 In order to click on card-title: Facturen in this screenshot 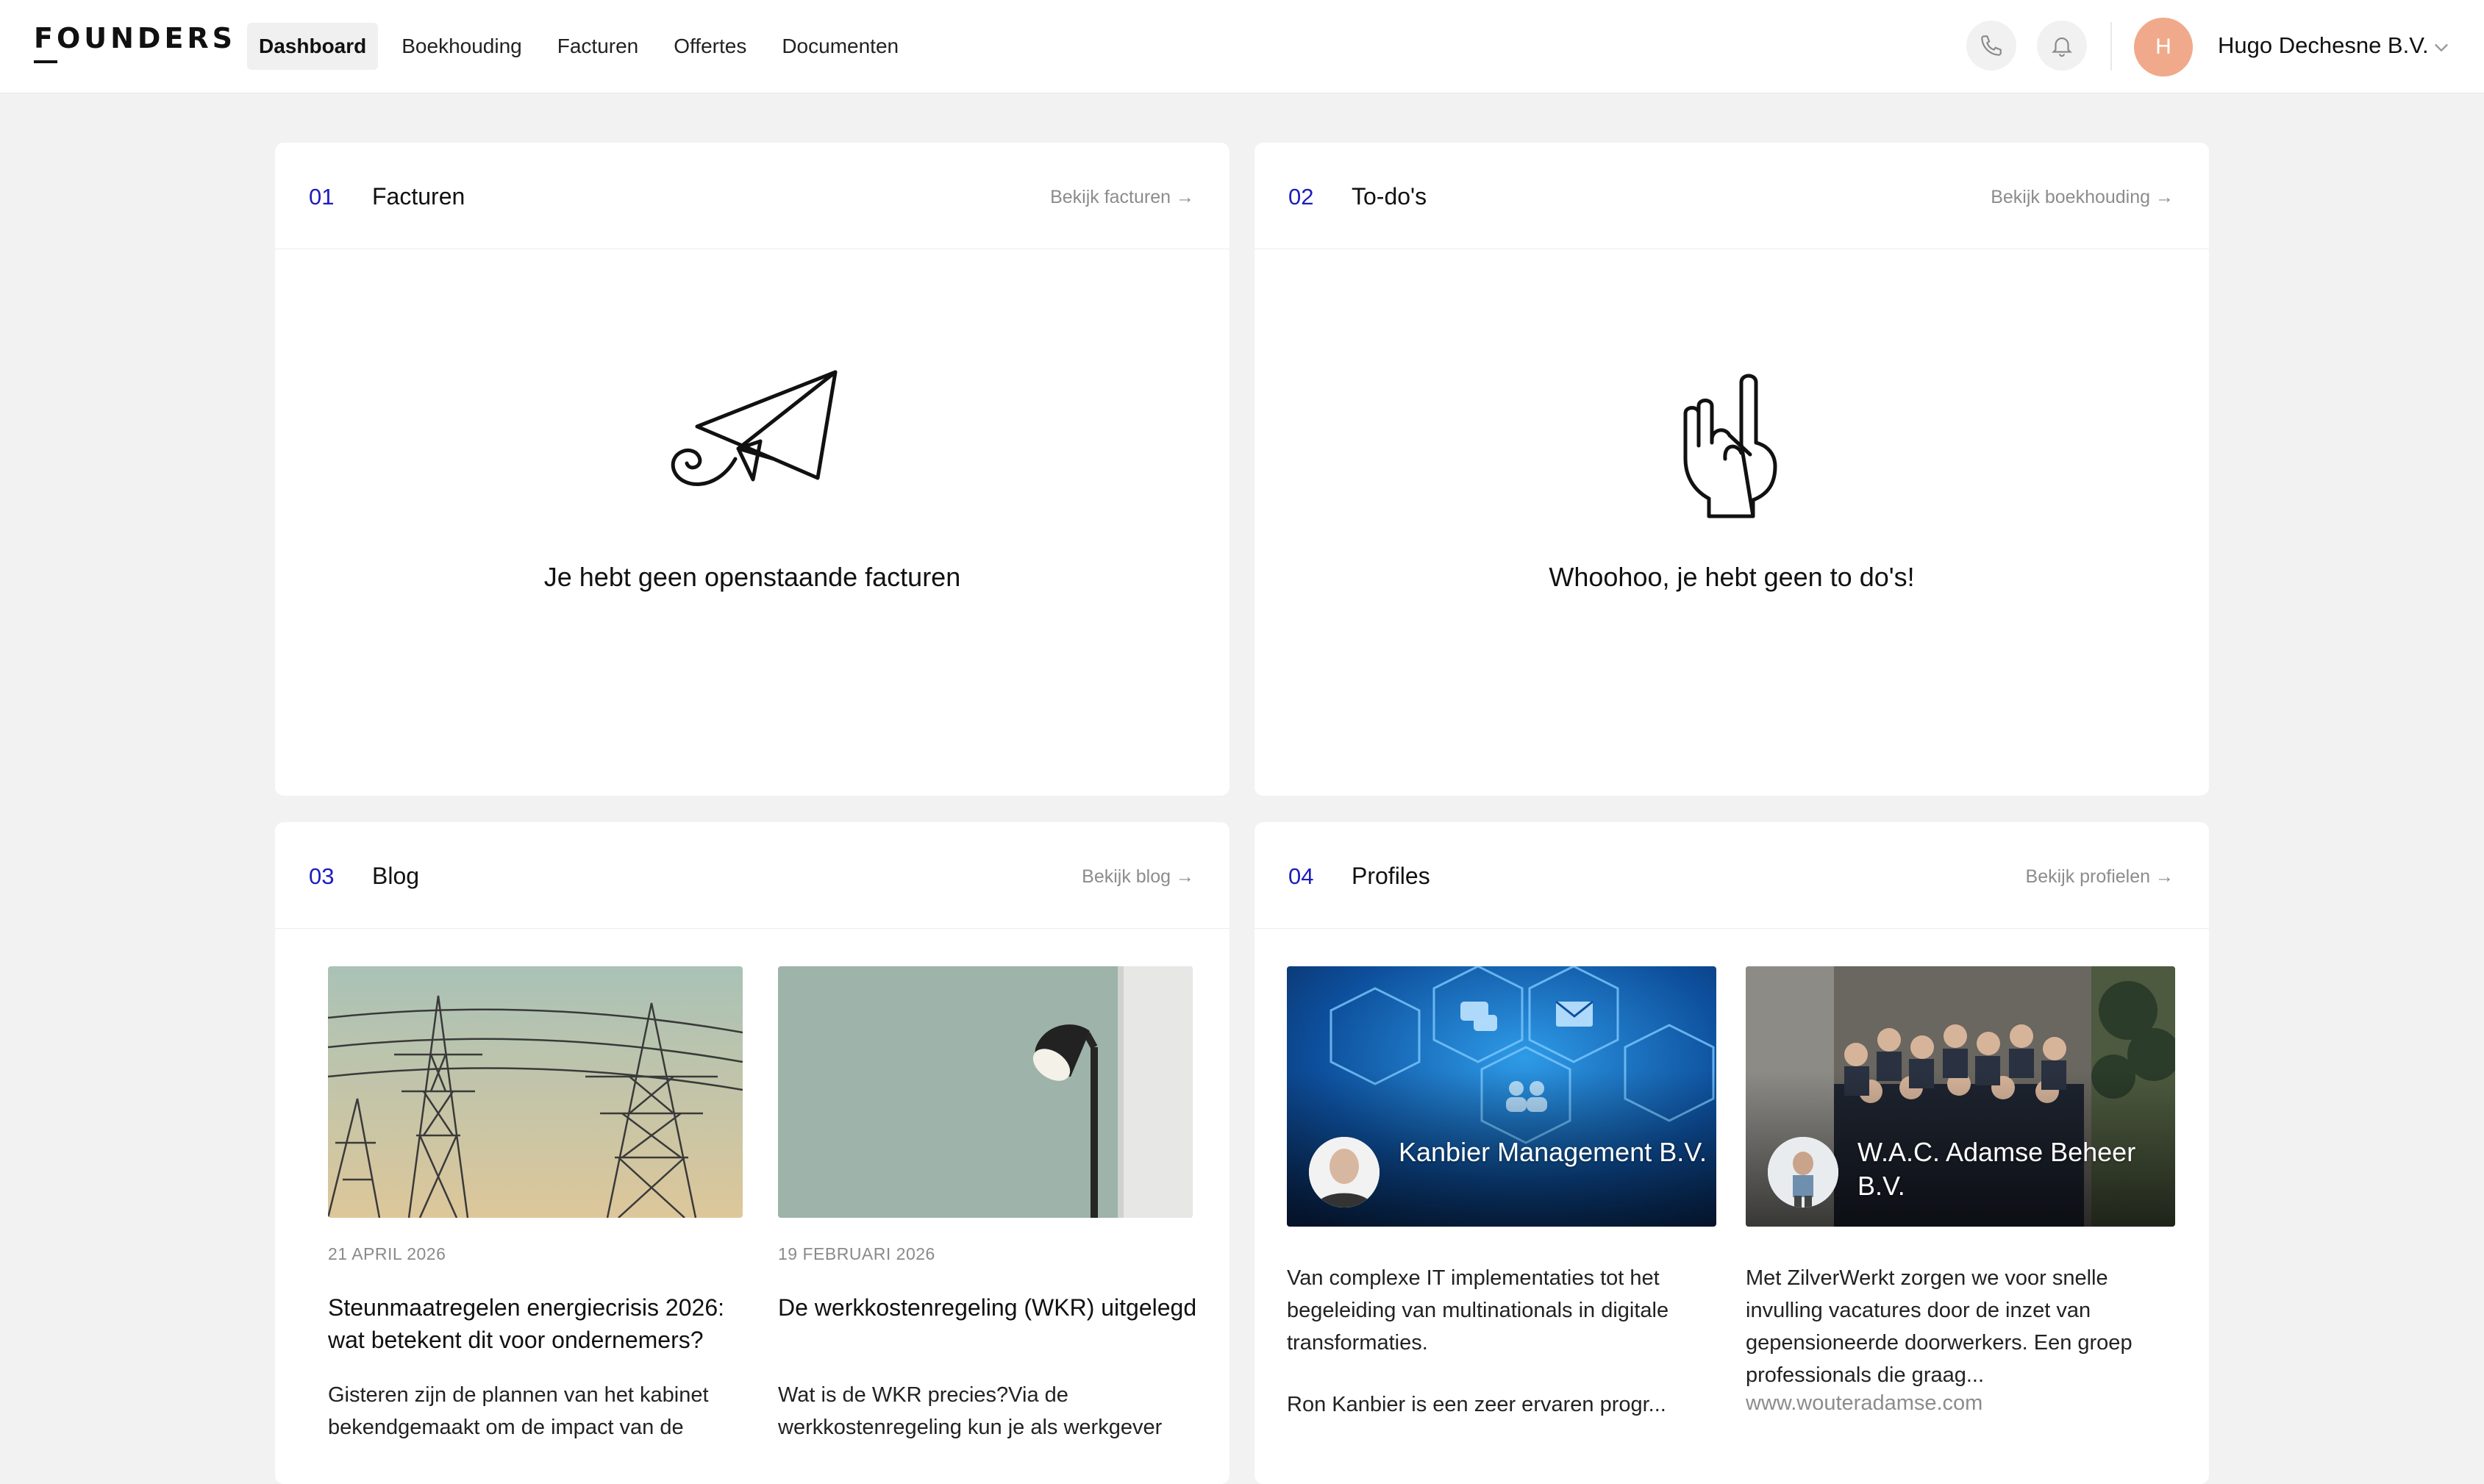, I will do `click(418, 196)`.